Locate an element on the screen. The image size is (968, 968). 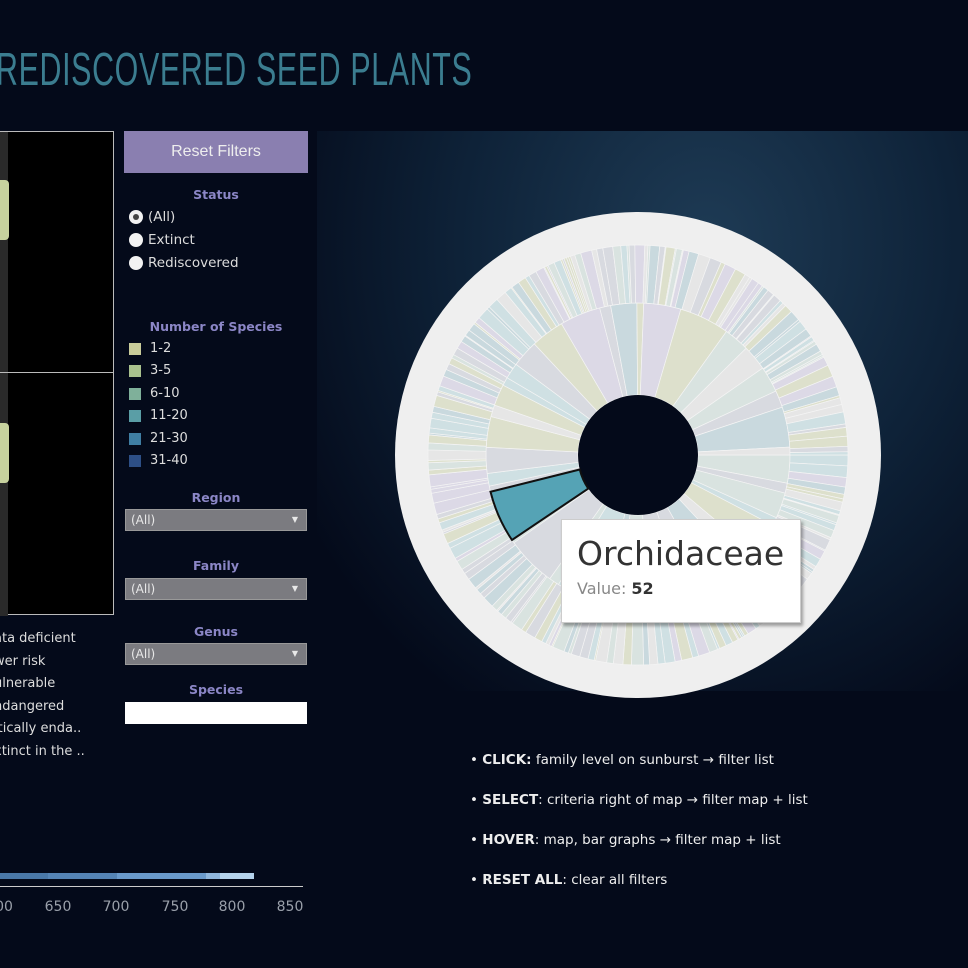
tooltip: Orchidaceae Value: 52 is located at coordinates (681, 571).